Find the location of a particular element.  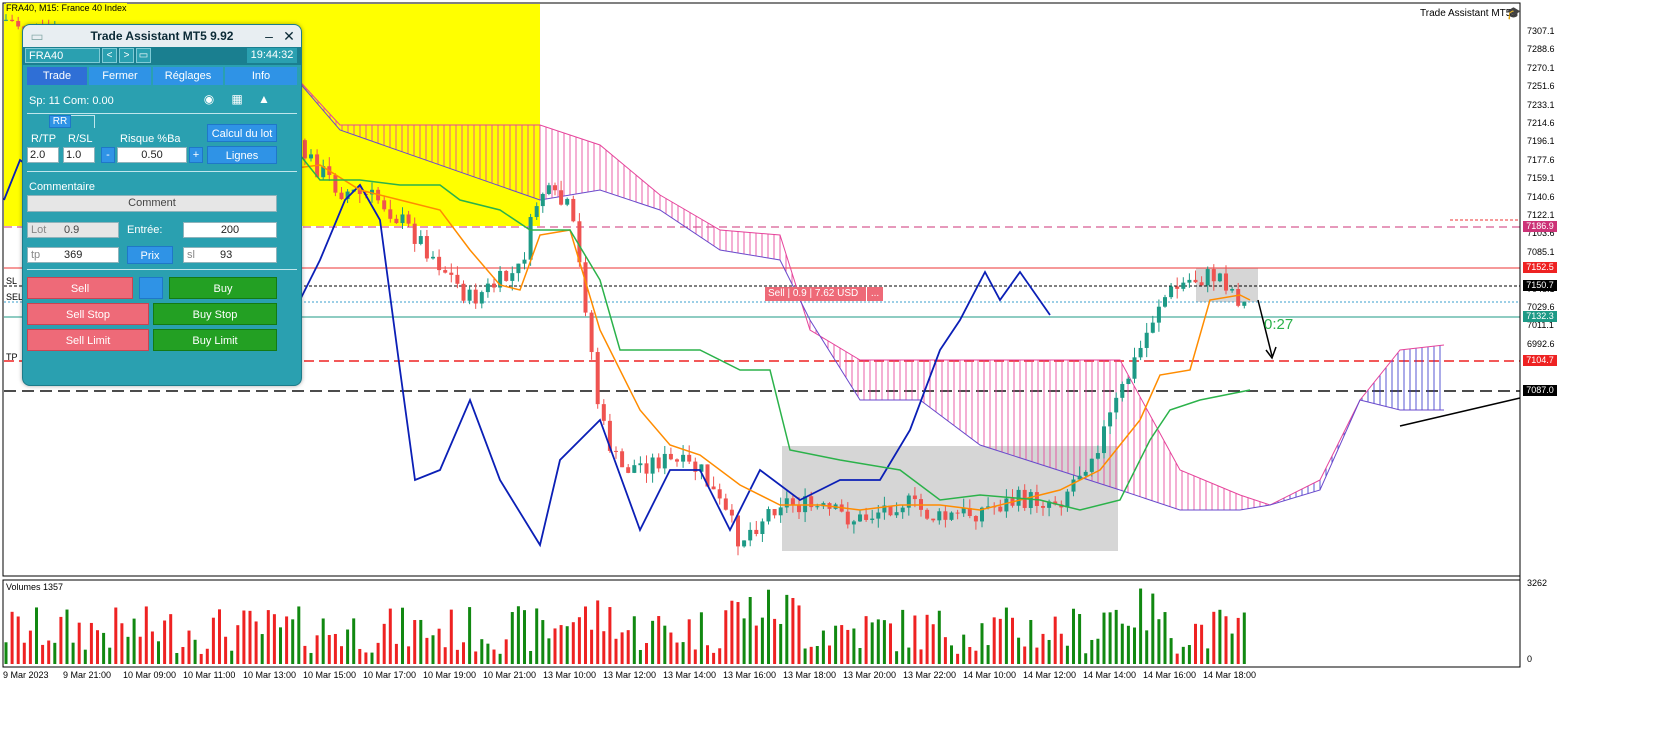

rtp-input: 2.0 is located at coordinates (43, 155).